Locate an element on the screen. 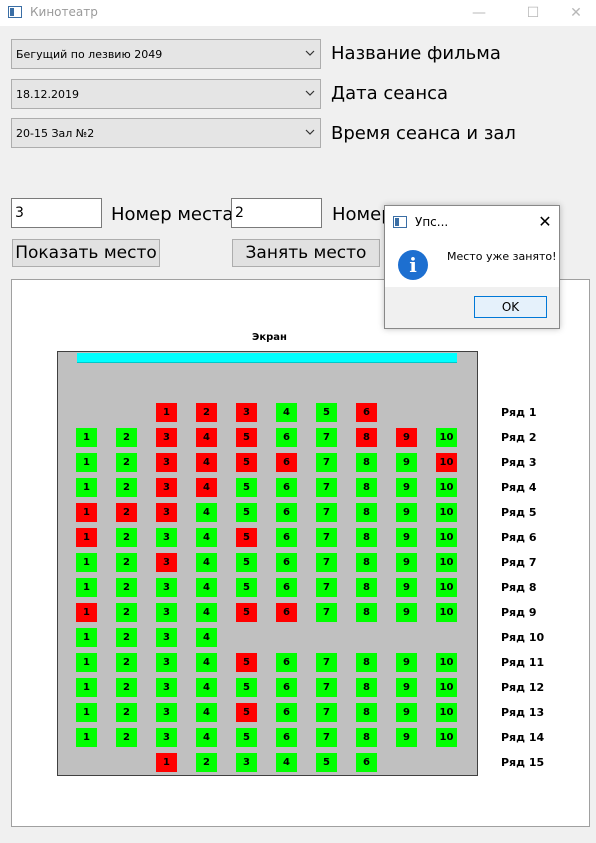  maximize-button: ☐ is located at coordinates (533, 13).